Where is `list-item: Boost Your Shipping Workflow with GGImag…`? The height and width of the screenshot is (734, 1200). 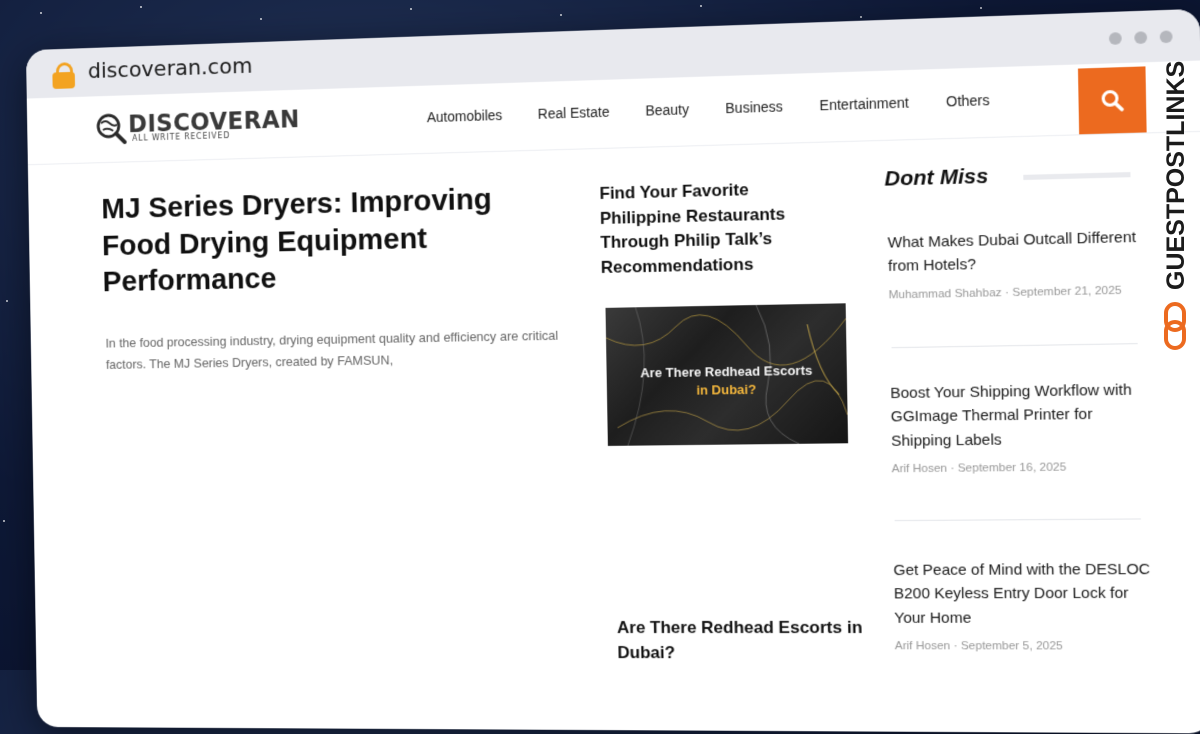 list-item: Boost Your Shipping Workflow with GGImag… is located at coordinates (1022, 426).